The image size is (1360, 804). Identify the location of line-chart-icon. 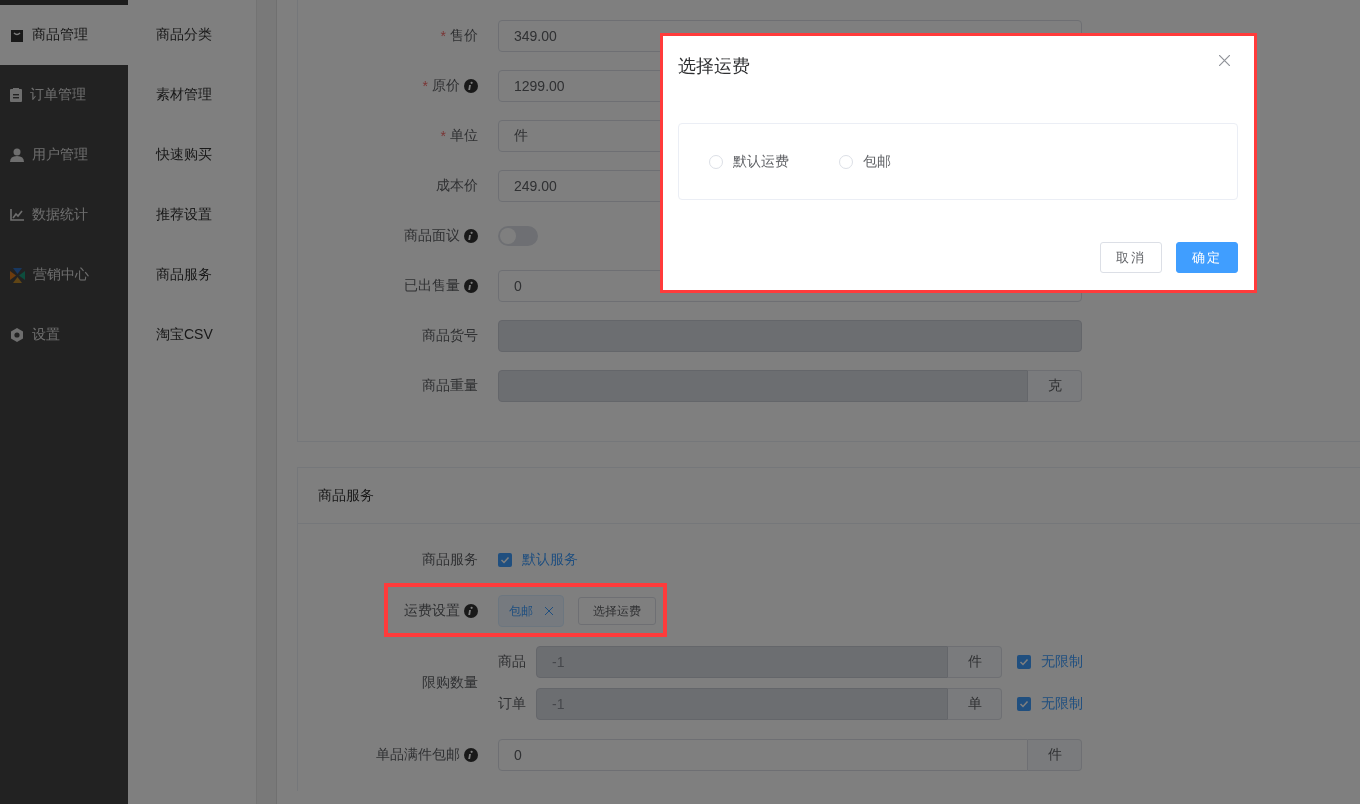
(17, 215).